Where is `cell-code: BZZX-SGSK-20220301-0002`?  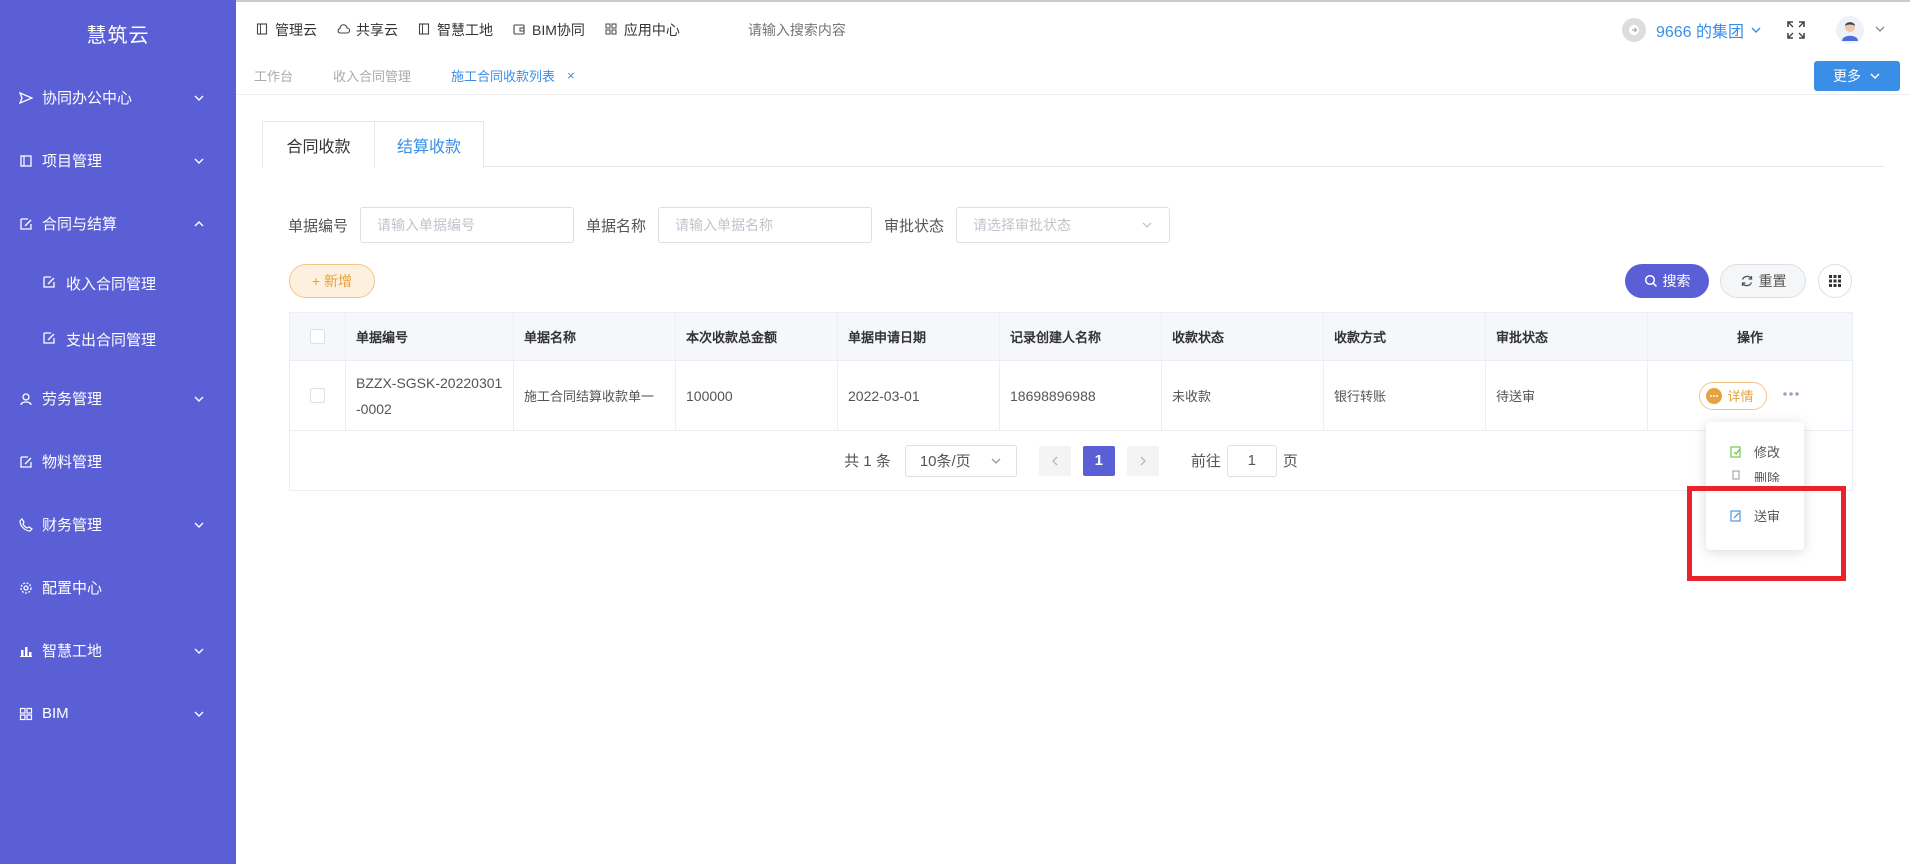
cell-code: BZZX-SGSK-20220301-0002 is located at coordinates (430, 395).